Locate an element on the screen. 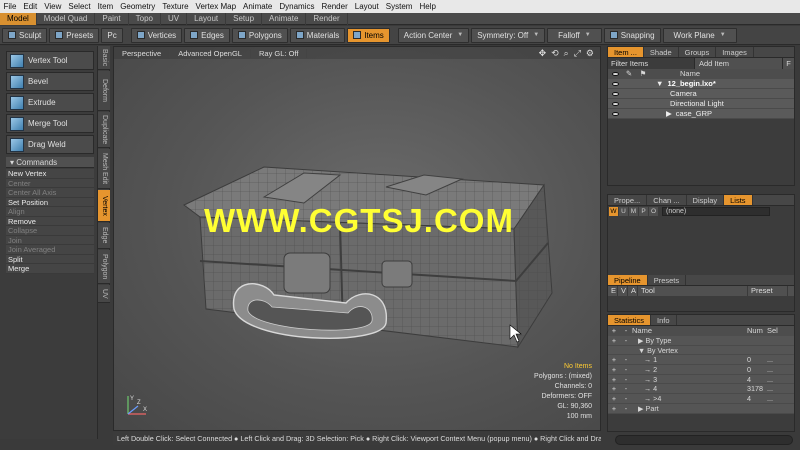 This screenshot has height=450, width=800. pc-button: Pc is located at coordinates (112, 35).